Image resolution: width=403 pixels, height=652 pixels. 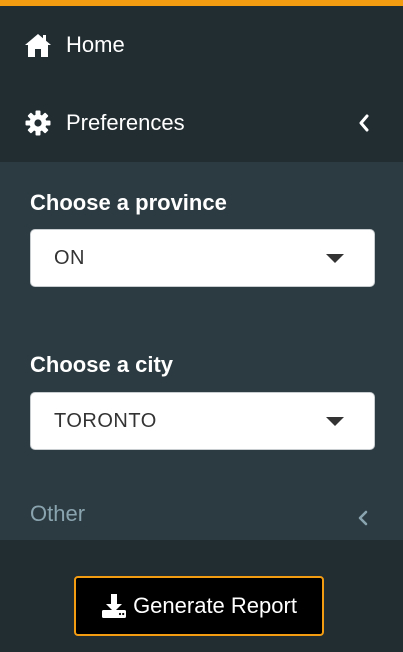 I want to click on sidebar-item-label: Preferences, so click(x=125, y=122).